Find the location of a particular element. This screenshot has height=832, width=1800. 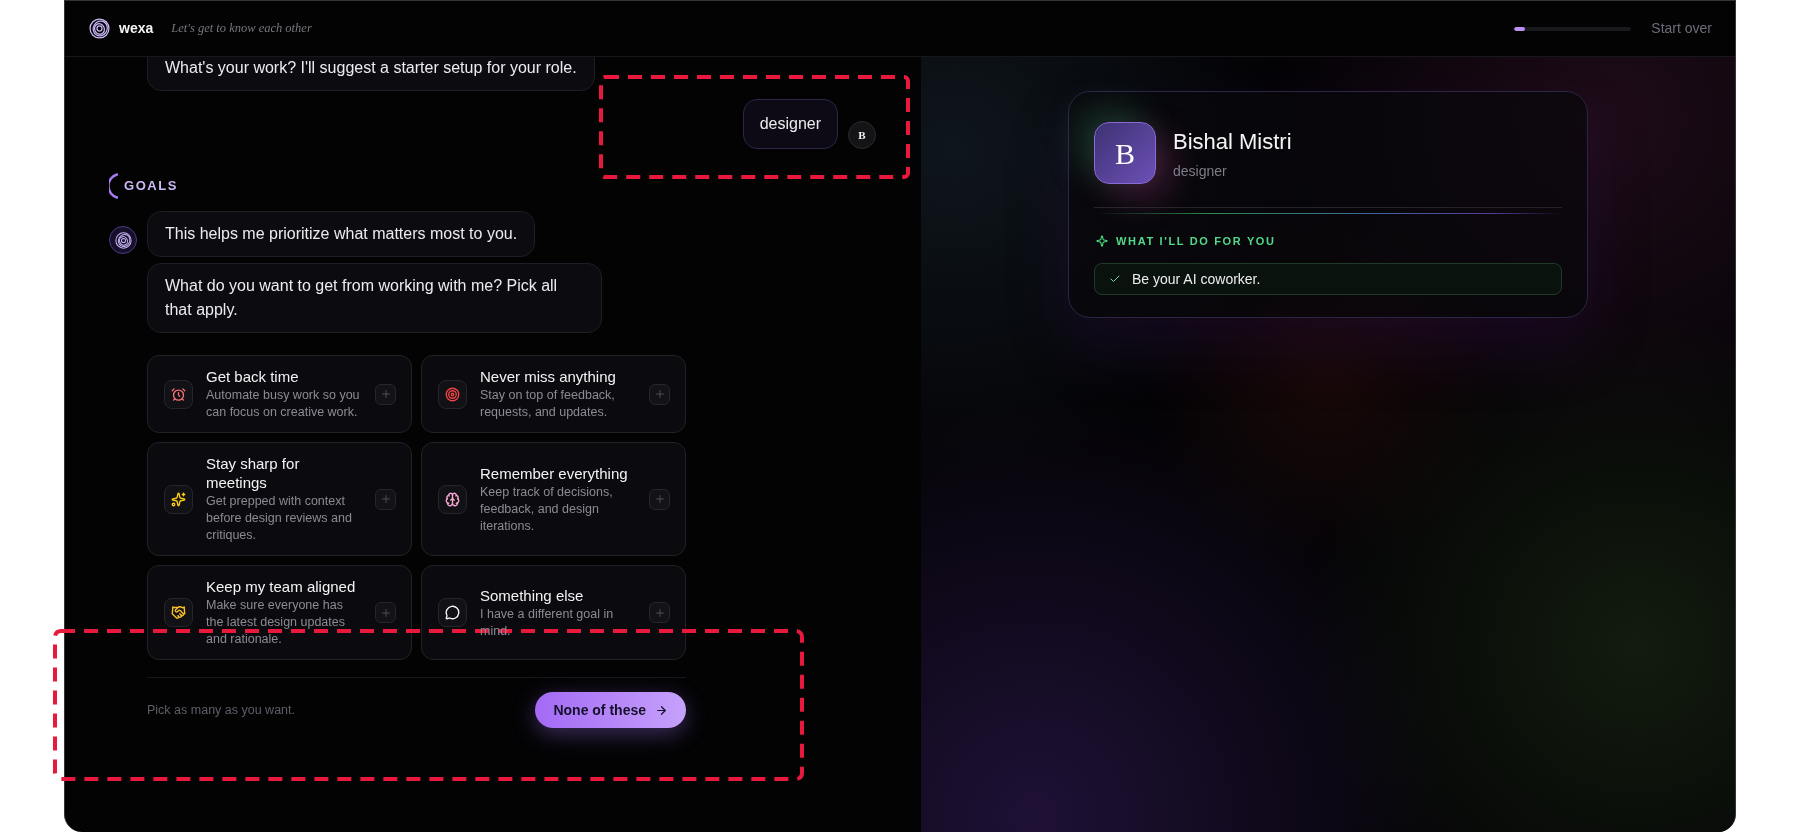

option-title: Never miss anything is located at coordinates (548, 376).